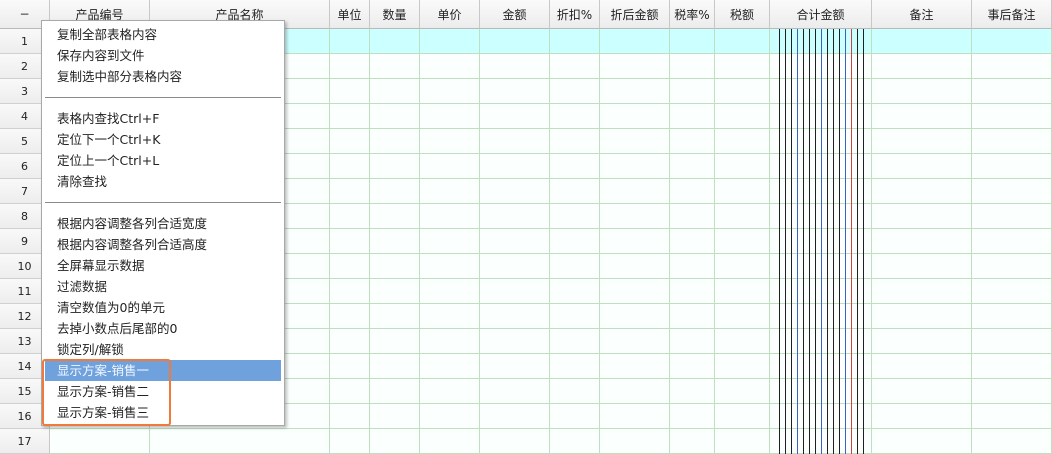 The width and height of the screenshot is (1052, 454). I want to click on menu-item-2-7: 显示方案-销售一, so click(163, 370).